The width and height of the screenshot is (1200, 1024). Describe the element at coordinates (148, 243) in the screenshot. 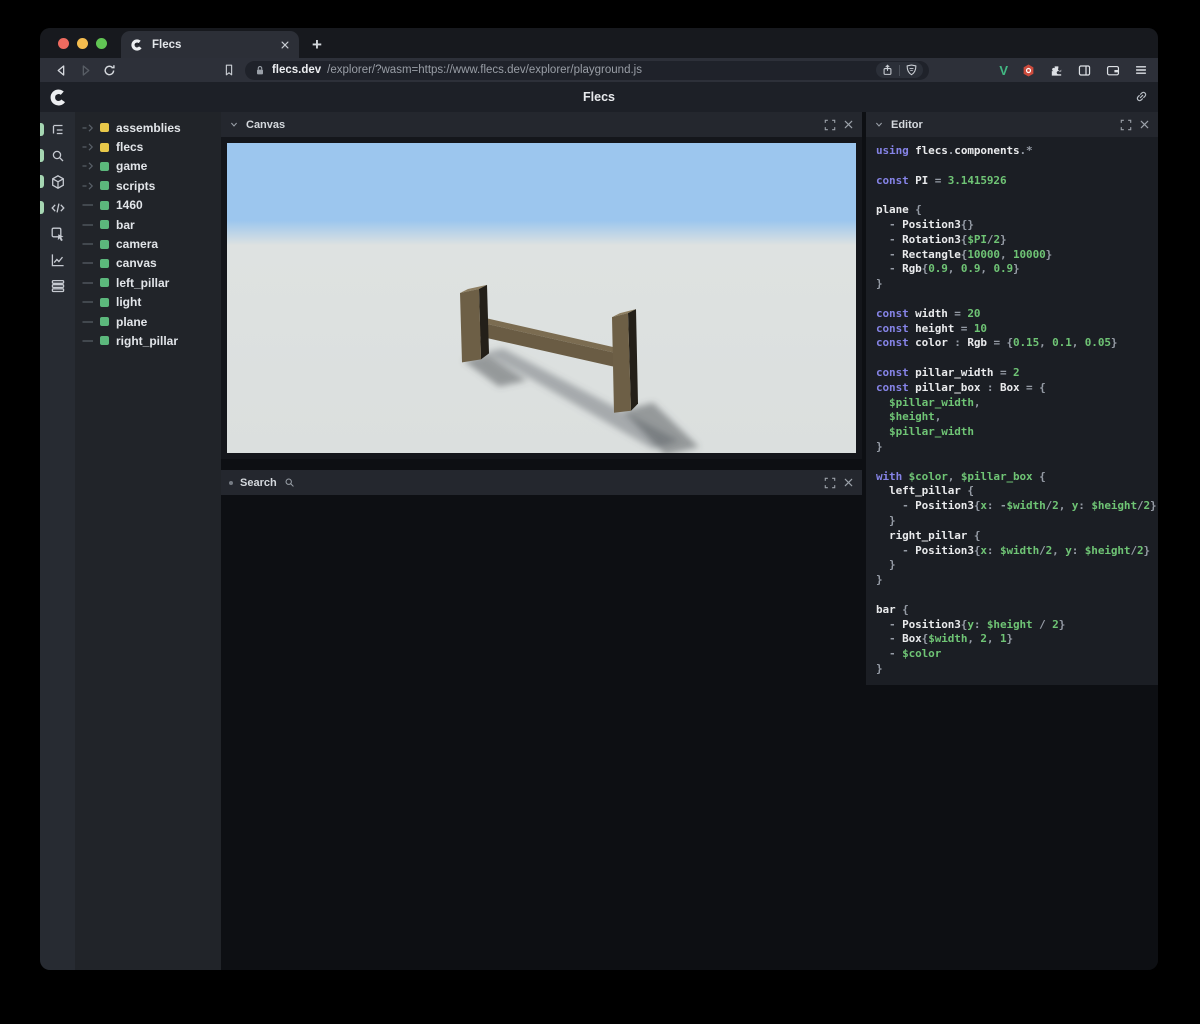

I see `tree-item: camera` at that location.